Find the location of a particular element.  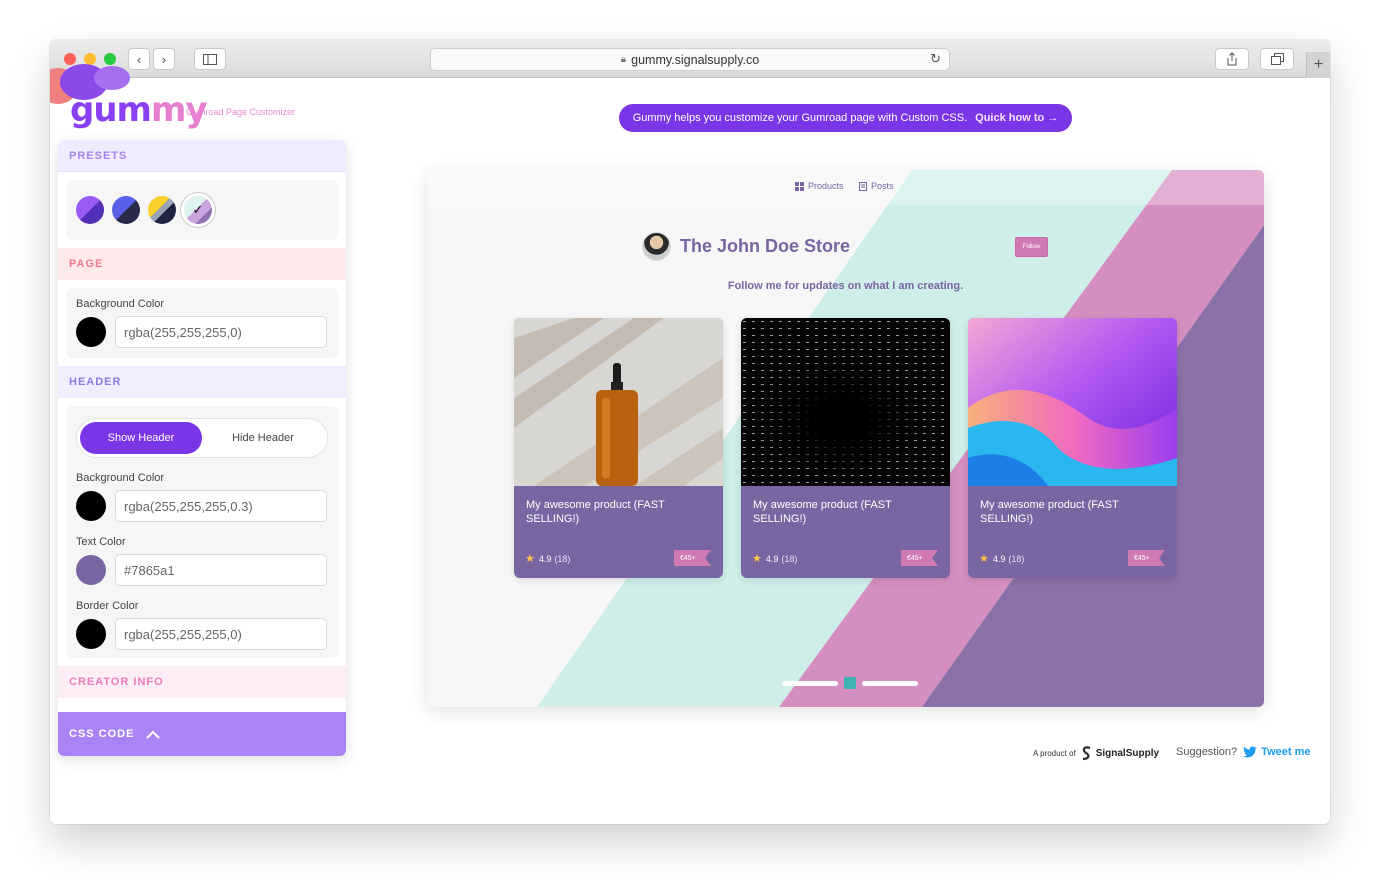

close-window-button is located at coordinates (70, 59).